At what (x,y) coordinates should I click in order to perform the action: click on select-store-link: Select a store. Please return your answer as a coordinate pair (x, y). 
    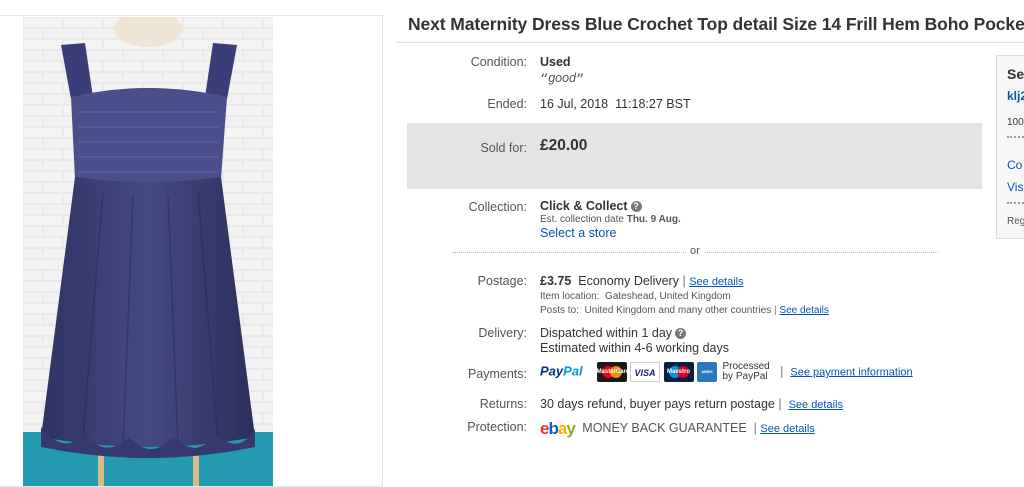
    Looking at the image, I should click on (578, 233).